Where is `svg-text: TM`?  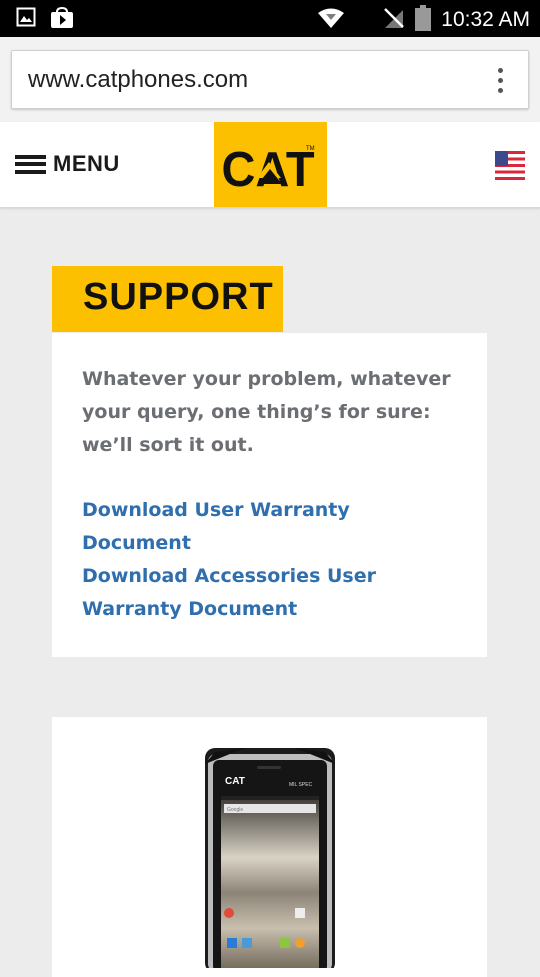 svg-text: TM is located at coordinates (310, 149).